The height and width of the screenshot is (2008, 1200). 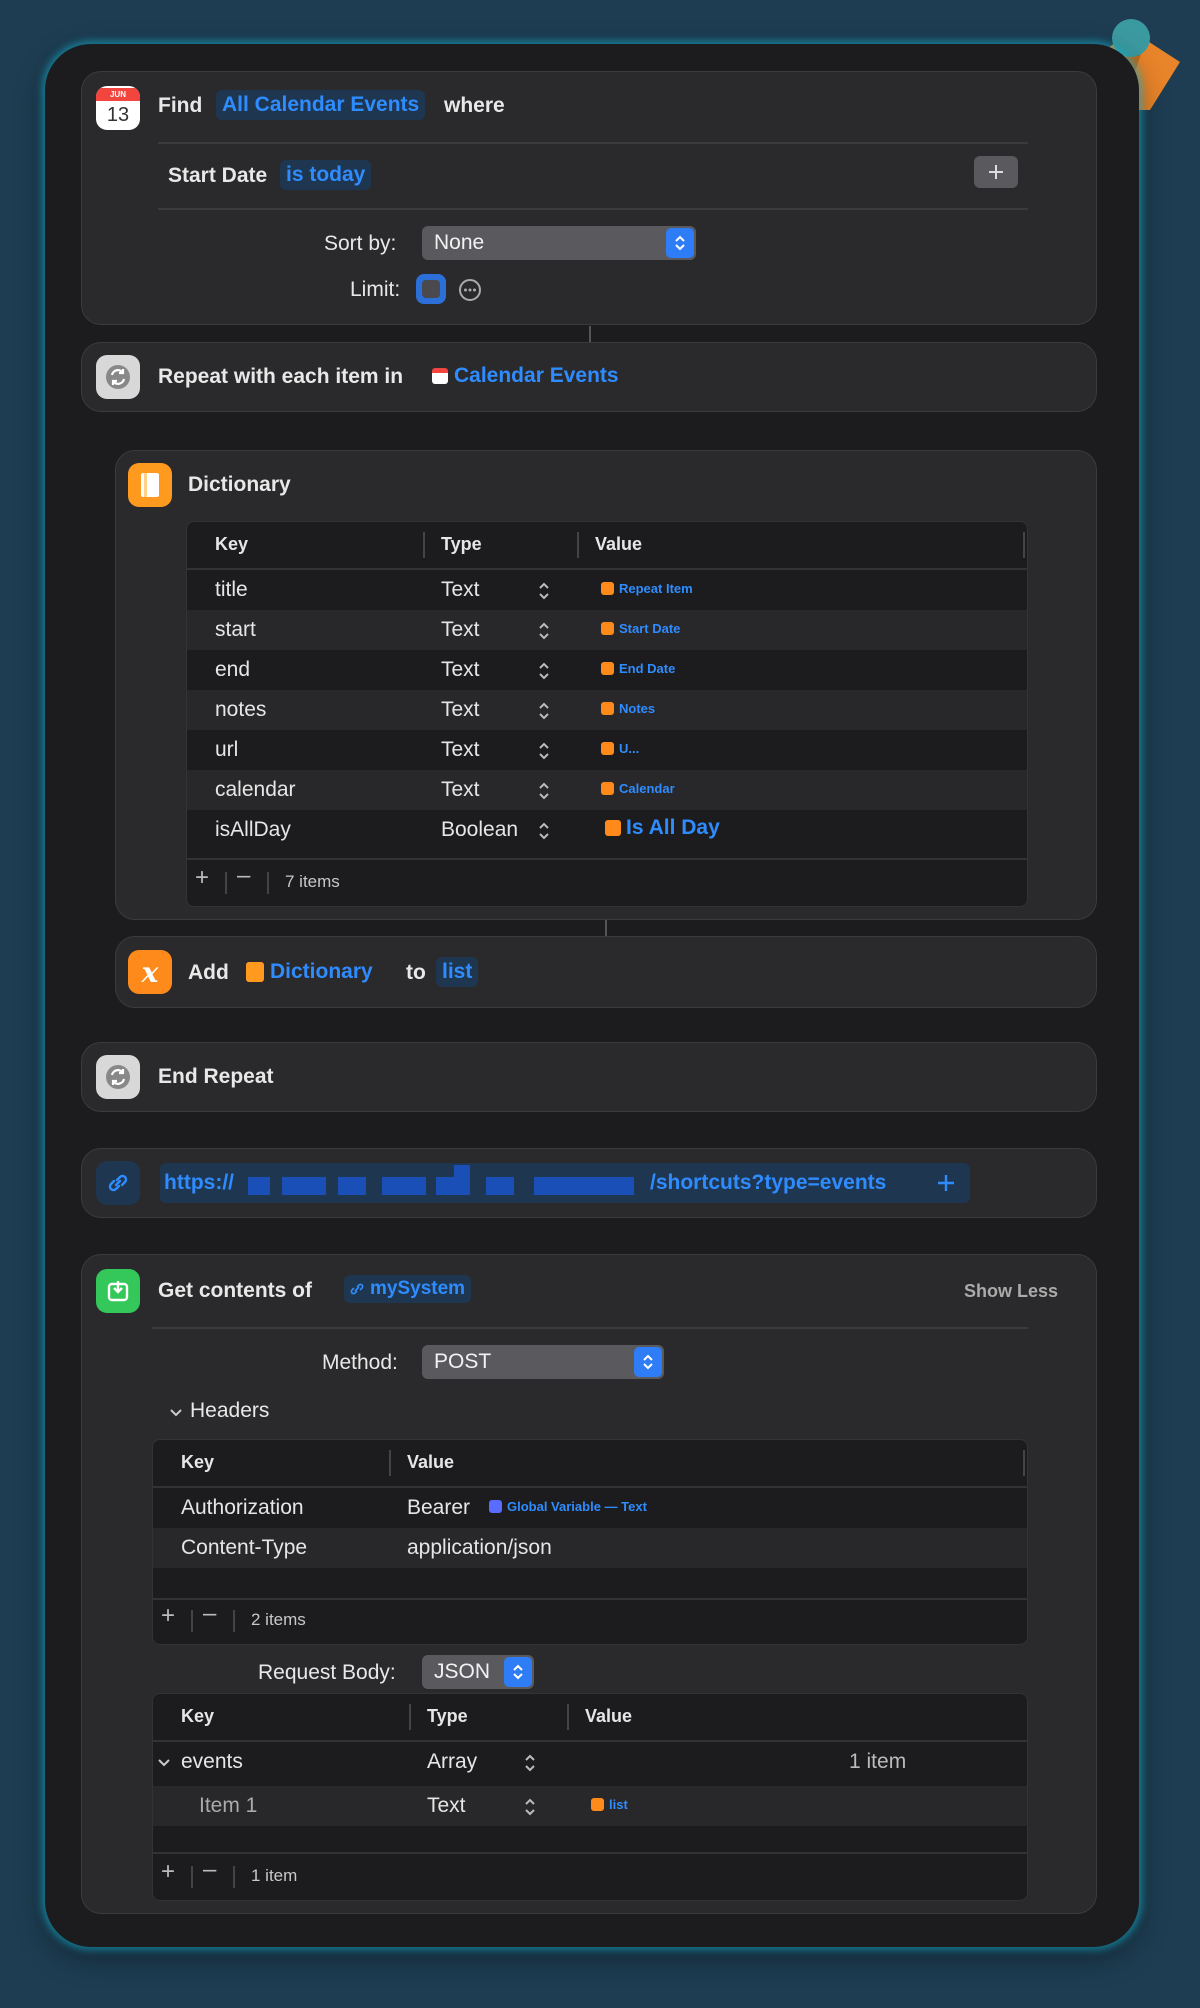 I want to click on row-value-token: Calendar, so click(x=638, y=788).